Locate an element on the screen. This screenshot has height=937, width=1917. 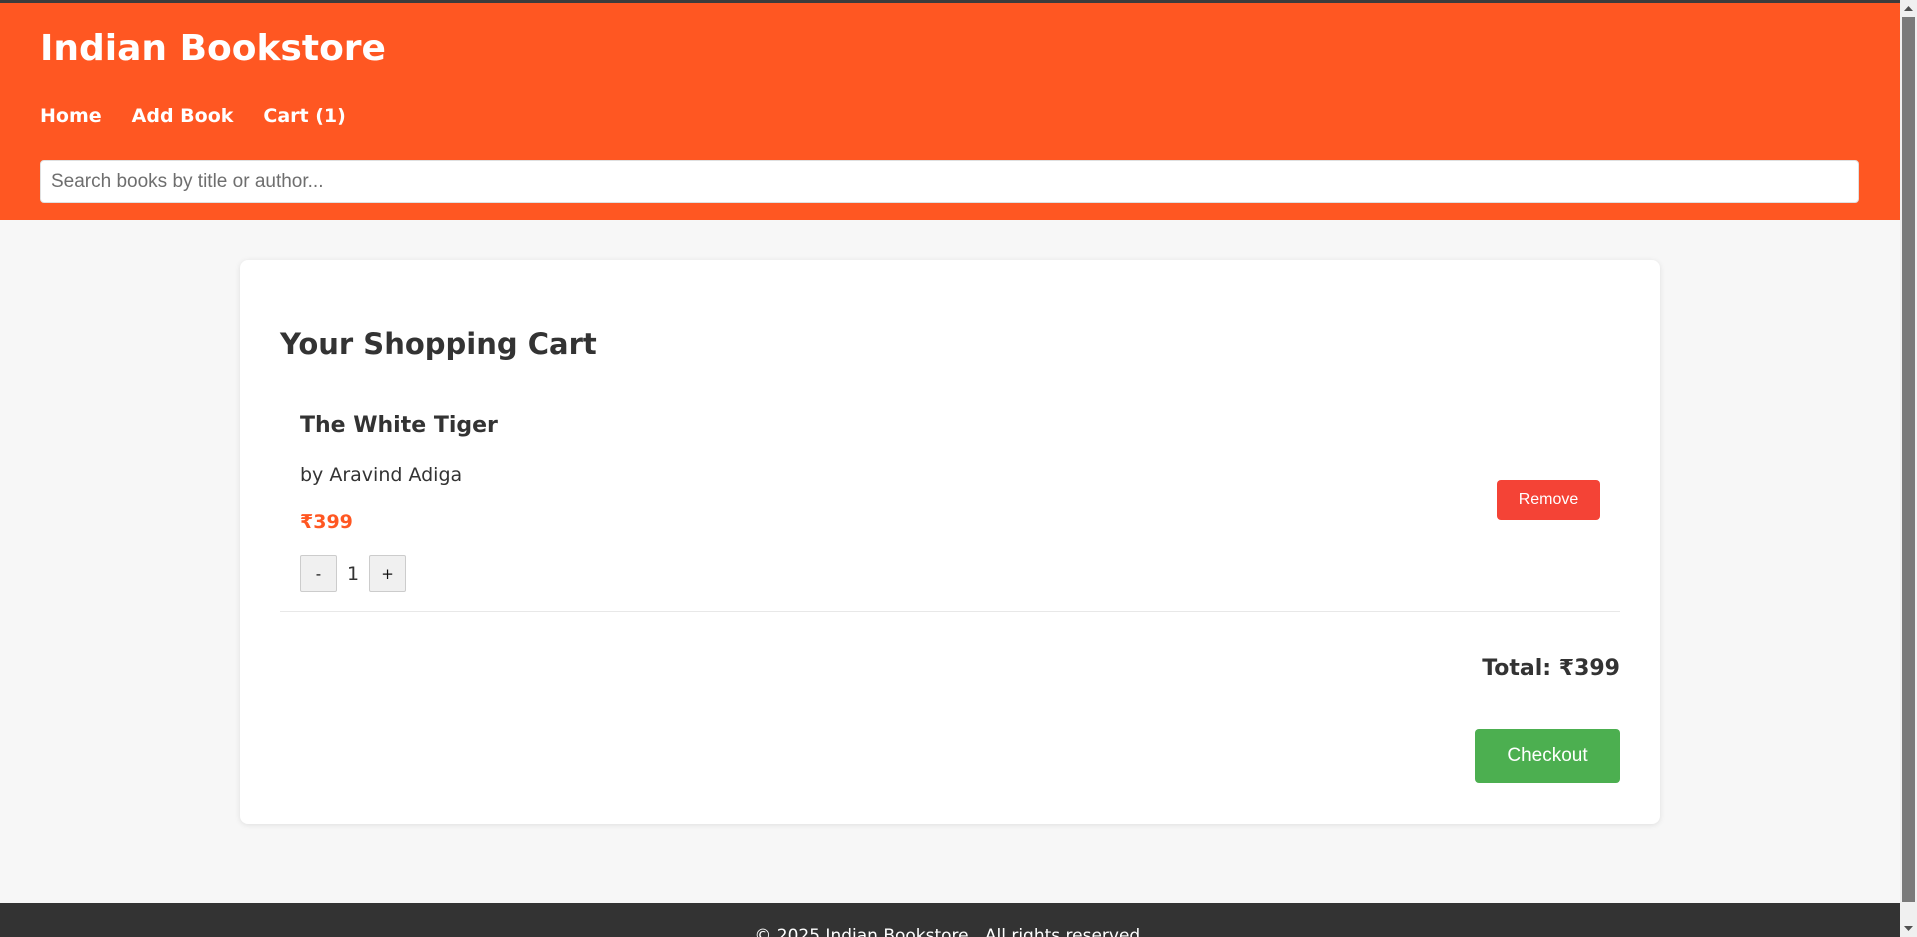
nav-add-book-link: Add Book is located at coordinates (183, 116).